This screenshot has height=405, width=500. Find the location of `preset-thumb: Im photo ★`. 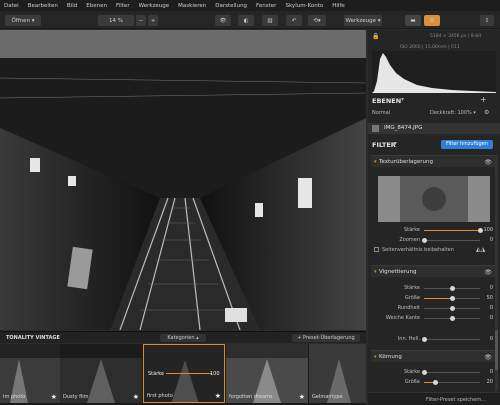

preset-thumb: Im photo ★ is located at coordinates (30, 373).